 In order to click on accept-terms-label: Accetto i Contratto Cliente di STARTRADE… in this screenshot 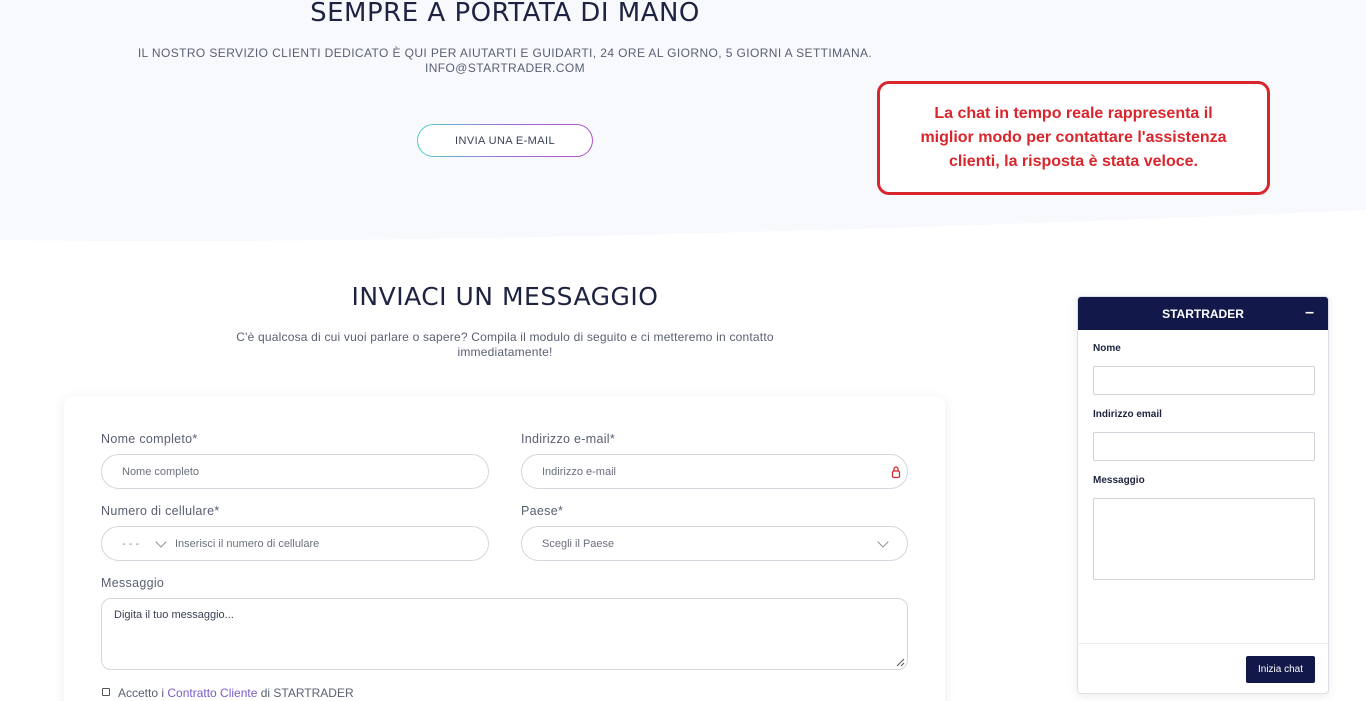, I will do `click(236, 693)`.